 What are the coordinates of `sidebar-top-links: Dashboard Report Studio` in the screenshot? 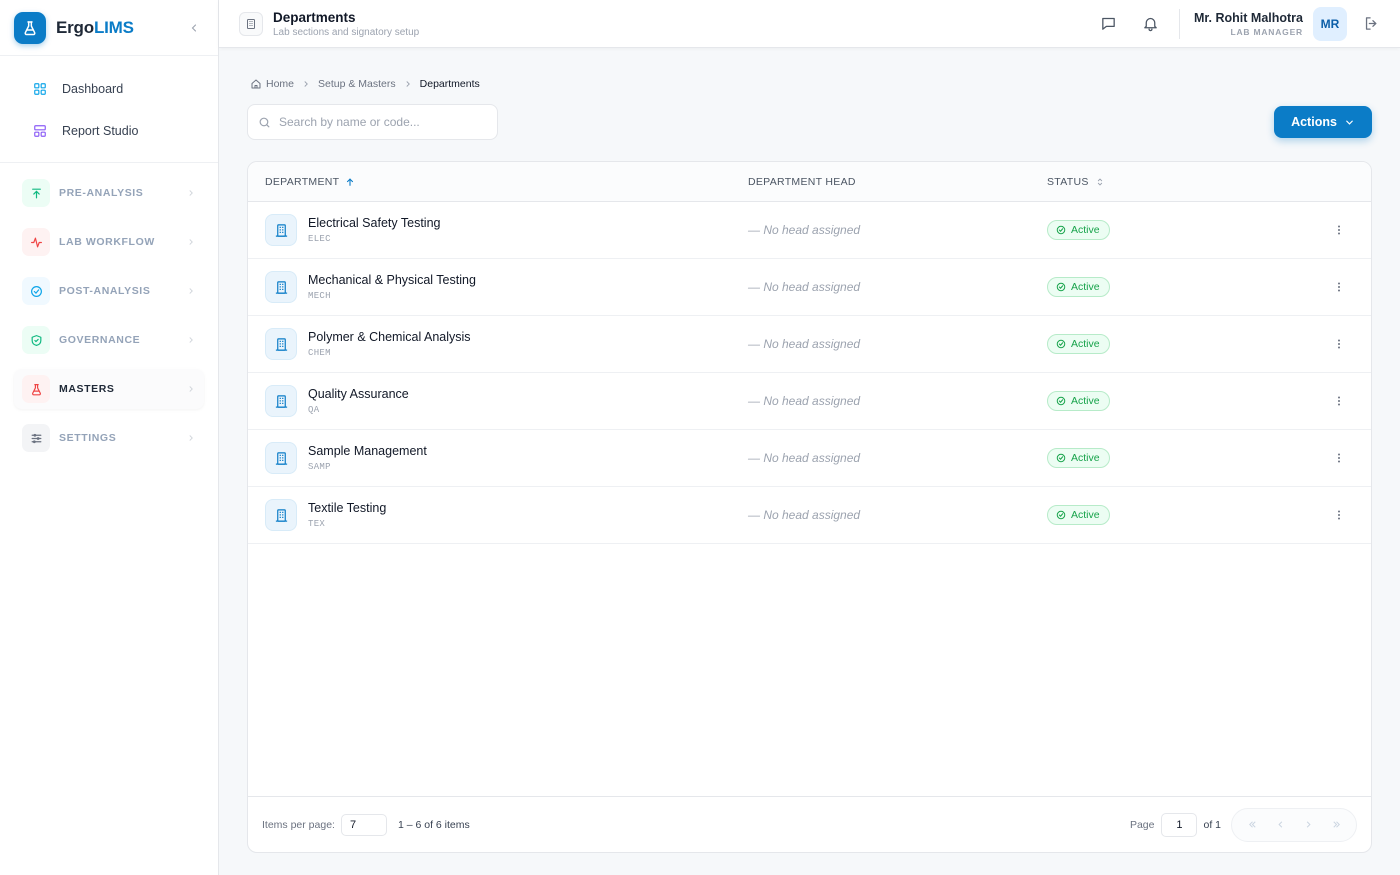 It's located at (109, 109).